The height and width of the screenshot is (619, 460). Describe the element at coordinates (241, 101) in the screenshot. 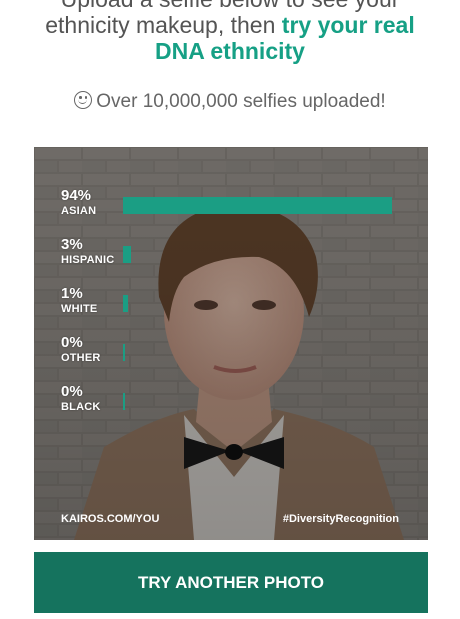

I see `selfie-count-text: Over 10,000,000 selfies uploaded!` at that location.